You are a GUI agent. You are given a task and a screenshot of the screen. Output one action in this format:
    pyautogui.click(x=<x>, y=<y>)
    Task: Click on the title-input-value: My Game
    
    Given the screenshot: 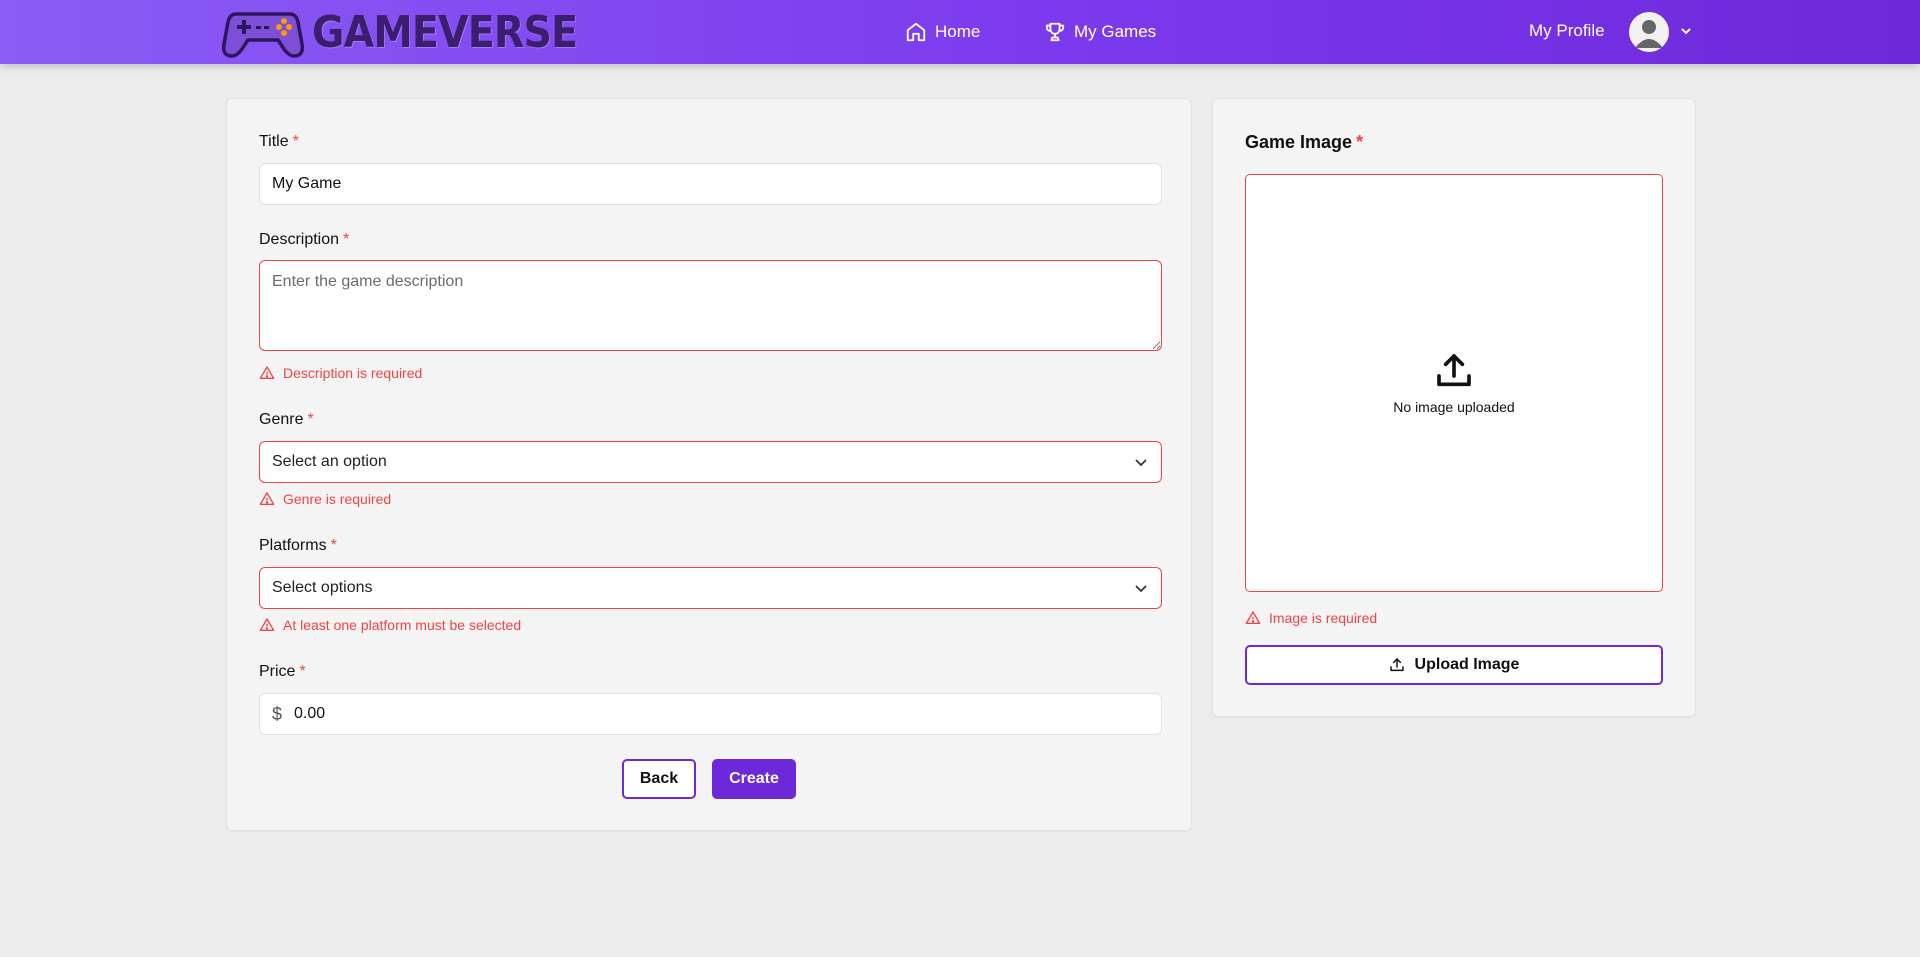 What is the action you would take?
    pyautogui.click(x=307, y=183)
    